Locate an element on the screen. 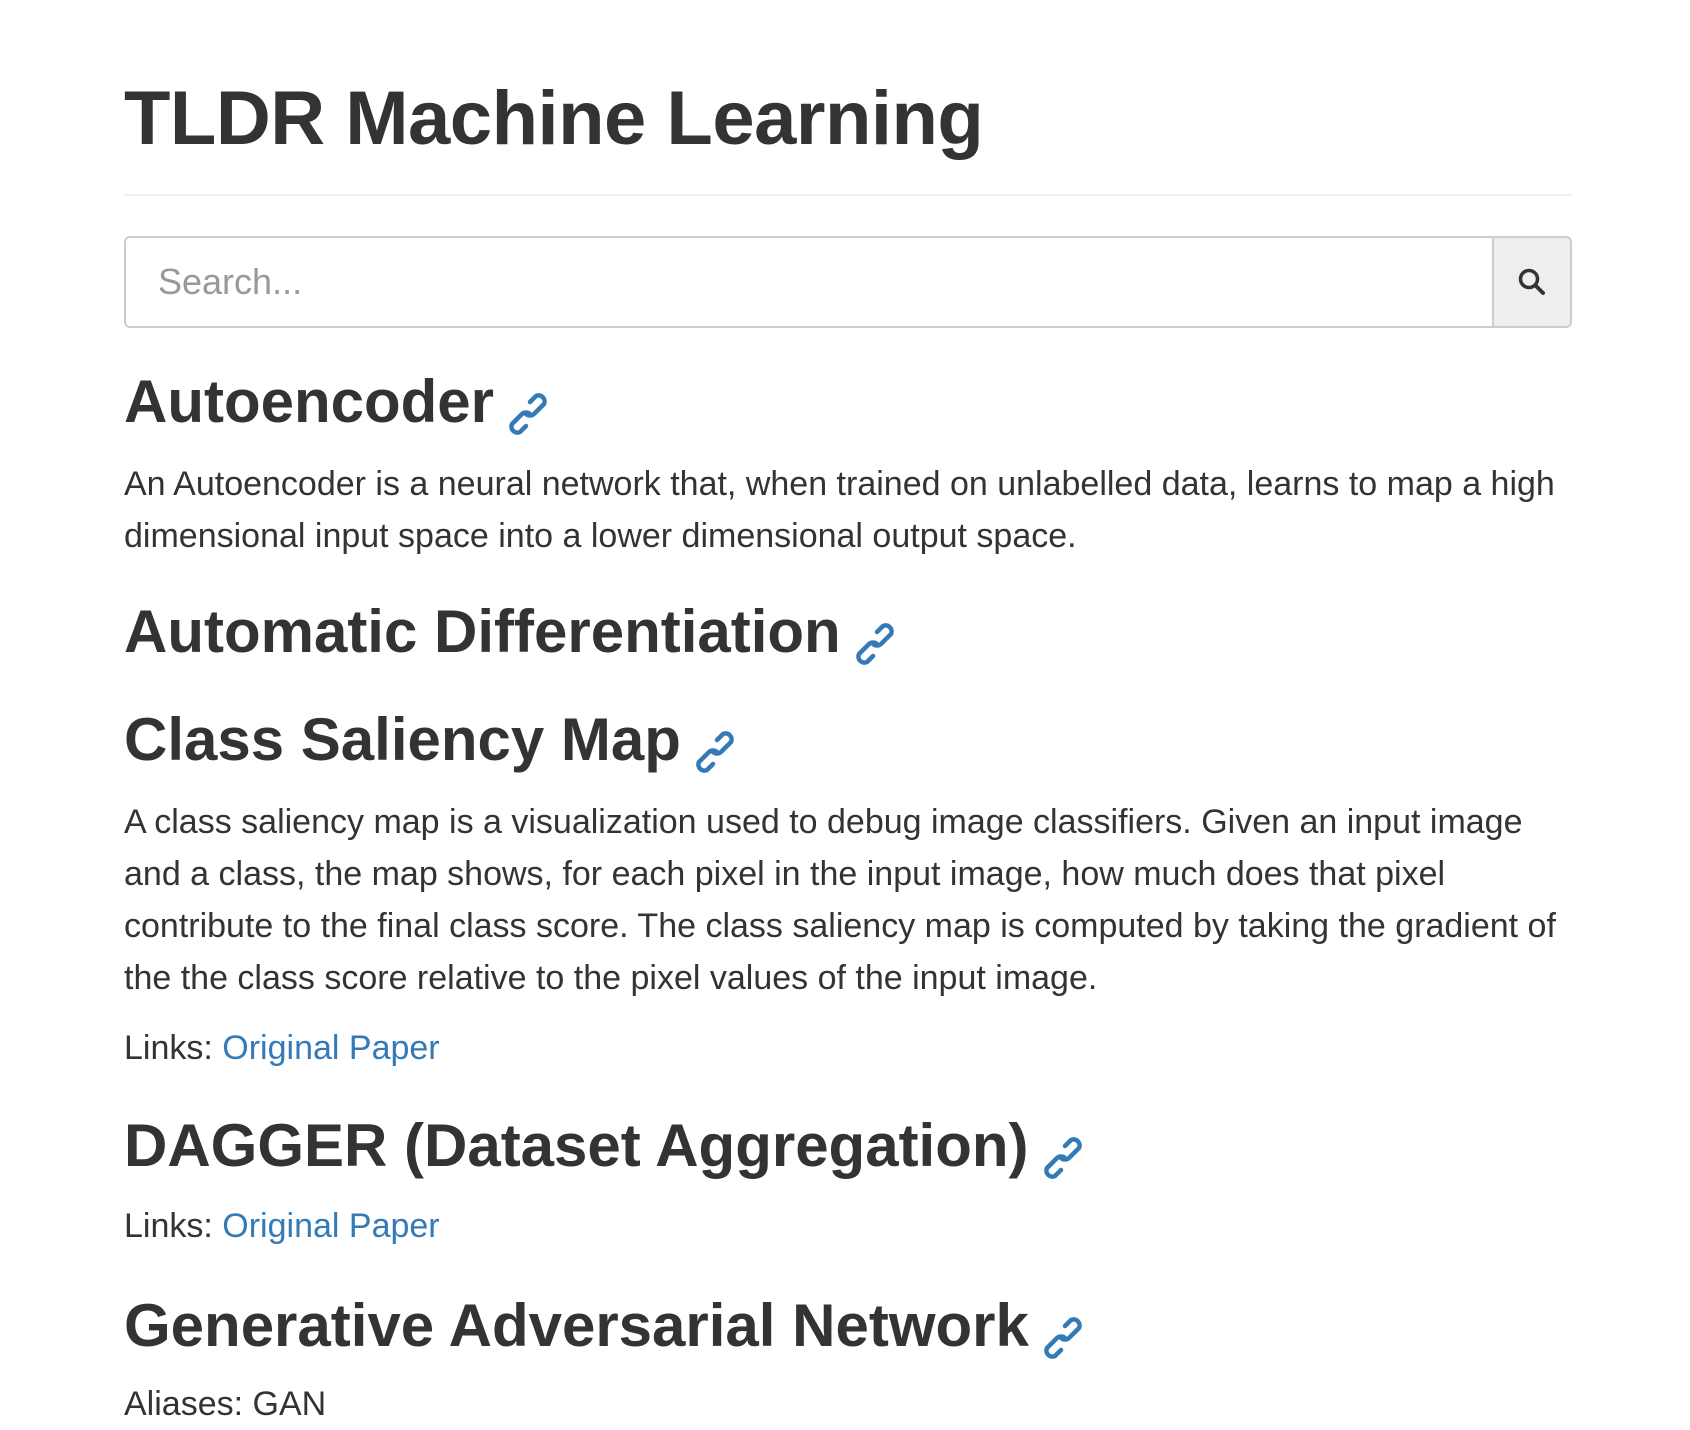 The height and width of the screenshot is (1430, 1690). entry-title-class-saliency-map: Class Saliency Map is located at coordinates (429, 740).